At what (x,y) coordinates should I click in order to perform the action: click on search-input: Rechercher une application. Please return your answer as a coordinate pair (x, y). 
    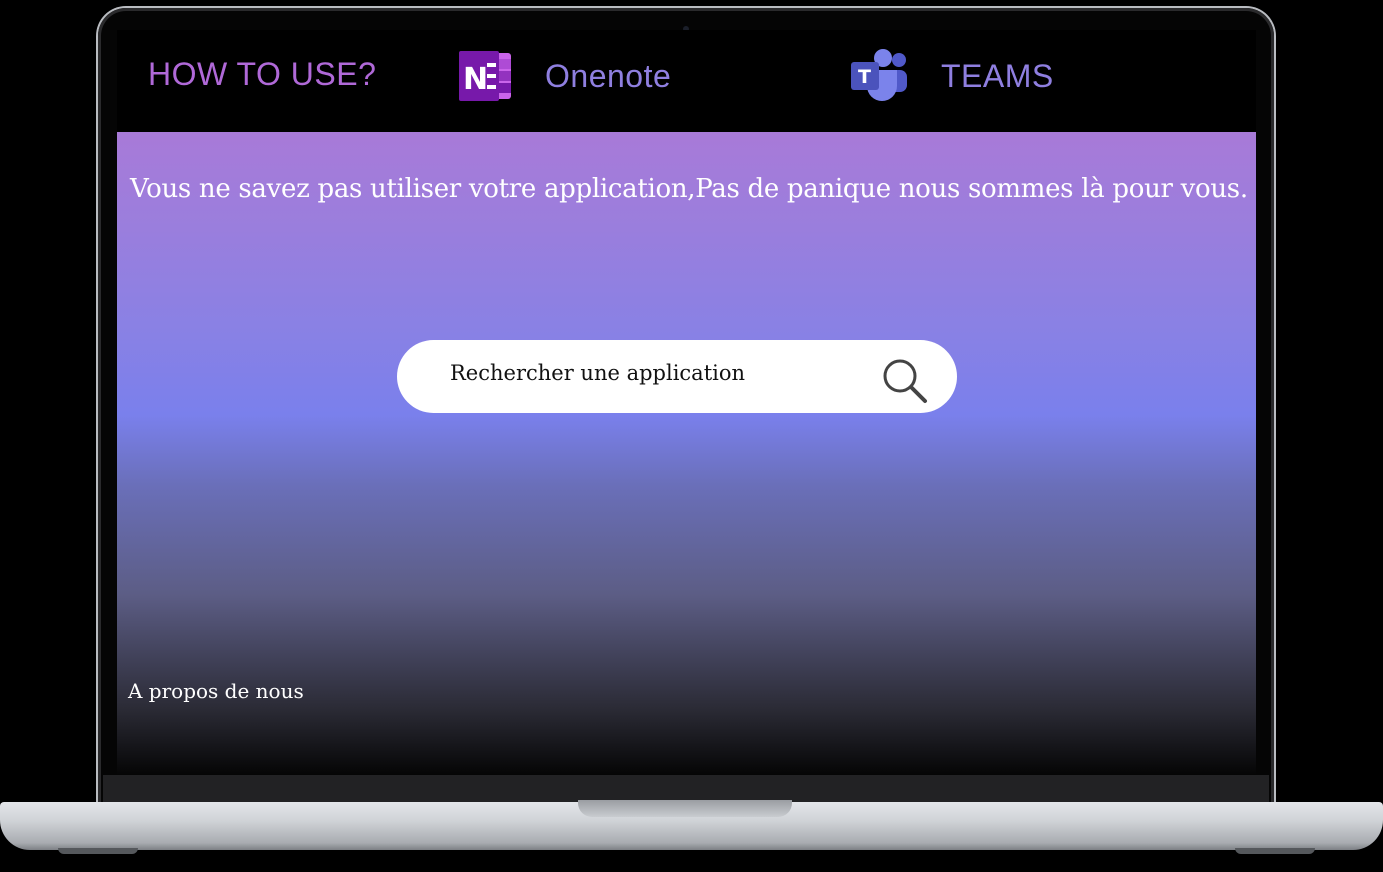
    Looking at the image, I should click on (597, 373).